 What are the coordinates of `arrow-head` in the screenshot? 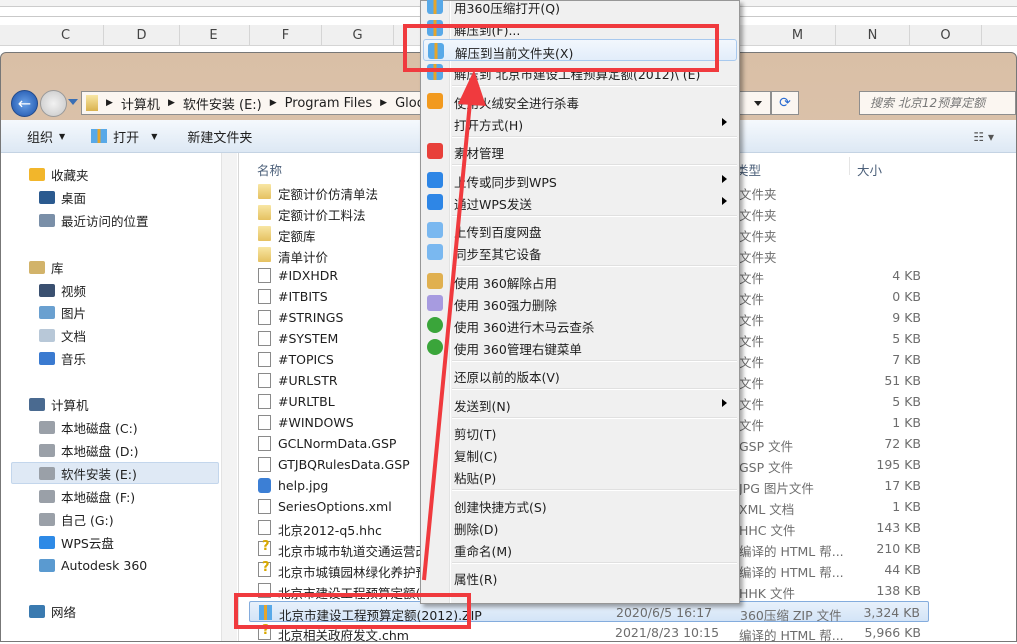 It's located at (472, 88).